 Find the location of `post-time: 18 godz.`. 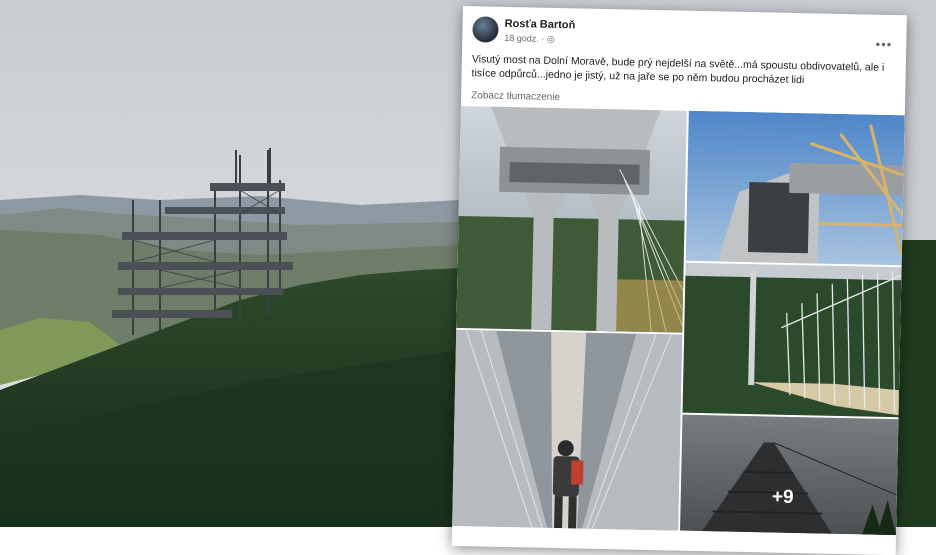

post-time: 18 godz. is located at coordinates (521, 38).